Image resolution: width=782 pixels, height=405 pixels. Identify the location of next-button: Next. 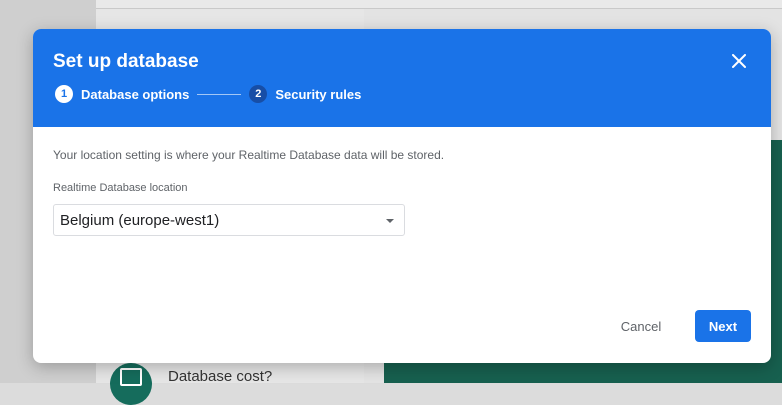
(723, 326).